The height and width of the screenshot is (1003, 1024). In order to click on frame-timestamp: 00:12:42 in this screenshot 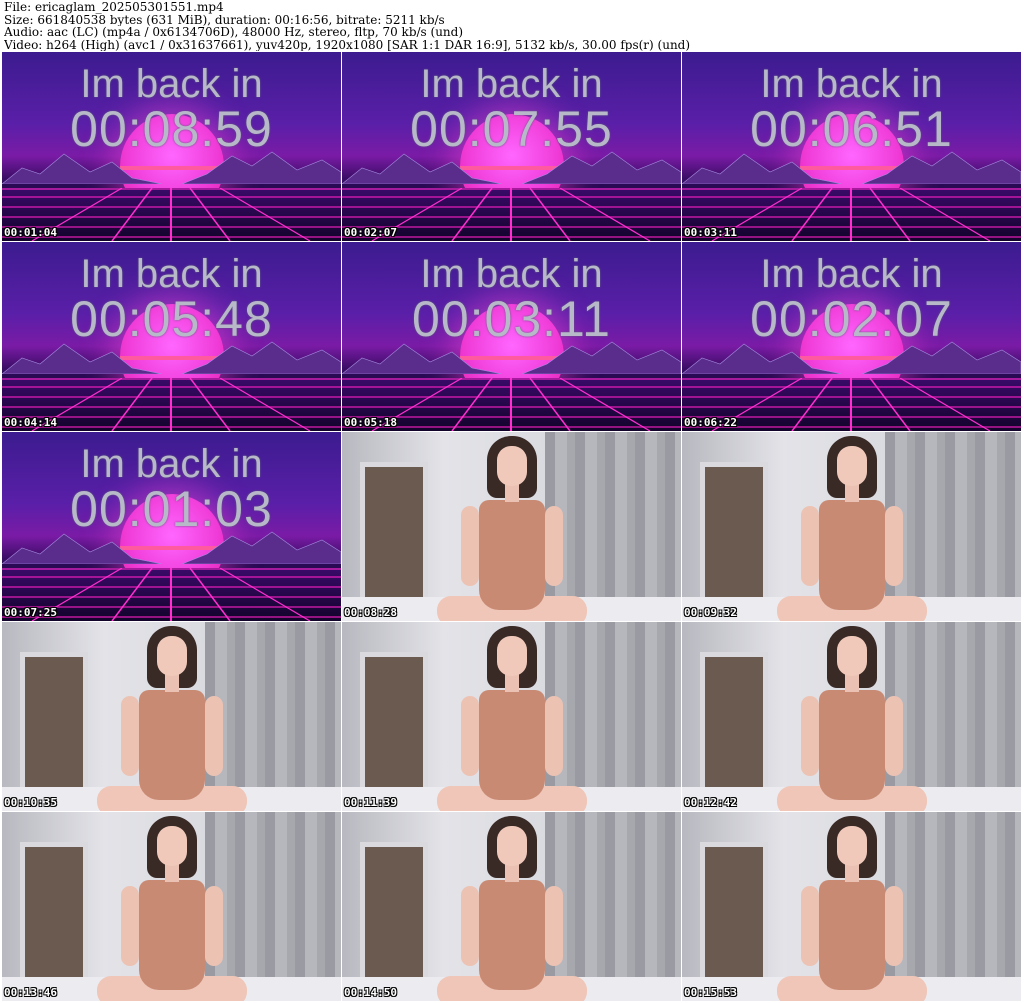, I will do `click(710, 802)`.